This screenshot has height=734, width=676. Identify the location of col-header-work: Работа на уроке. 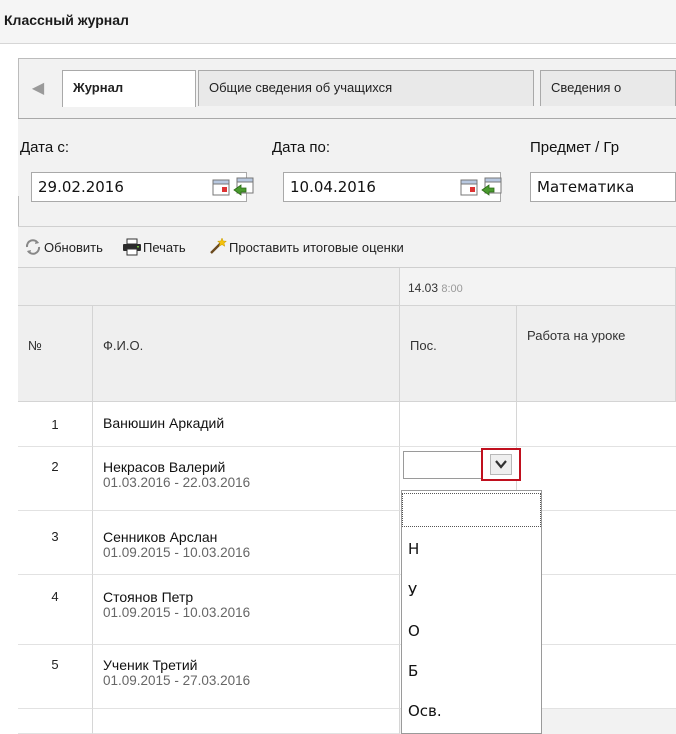
(596, 354).